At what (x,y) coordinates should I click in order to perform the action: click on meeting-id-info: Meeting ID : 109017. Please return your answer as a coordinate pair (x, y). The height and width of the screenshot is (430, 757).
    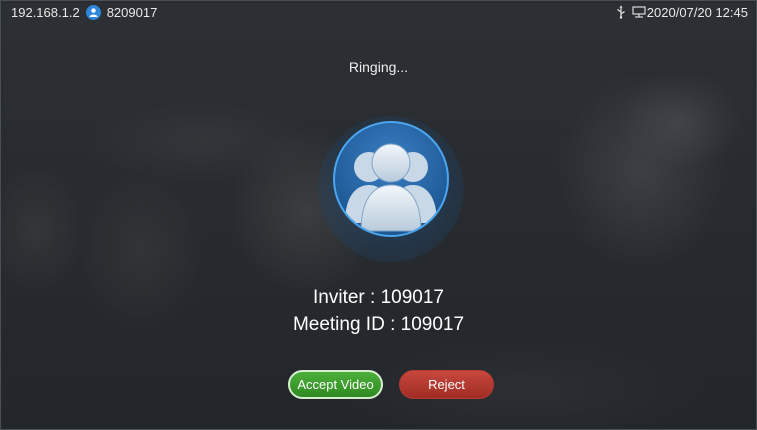
    Looking at the image, I should click on (378, 324).